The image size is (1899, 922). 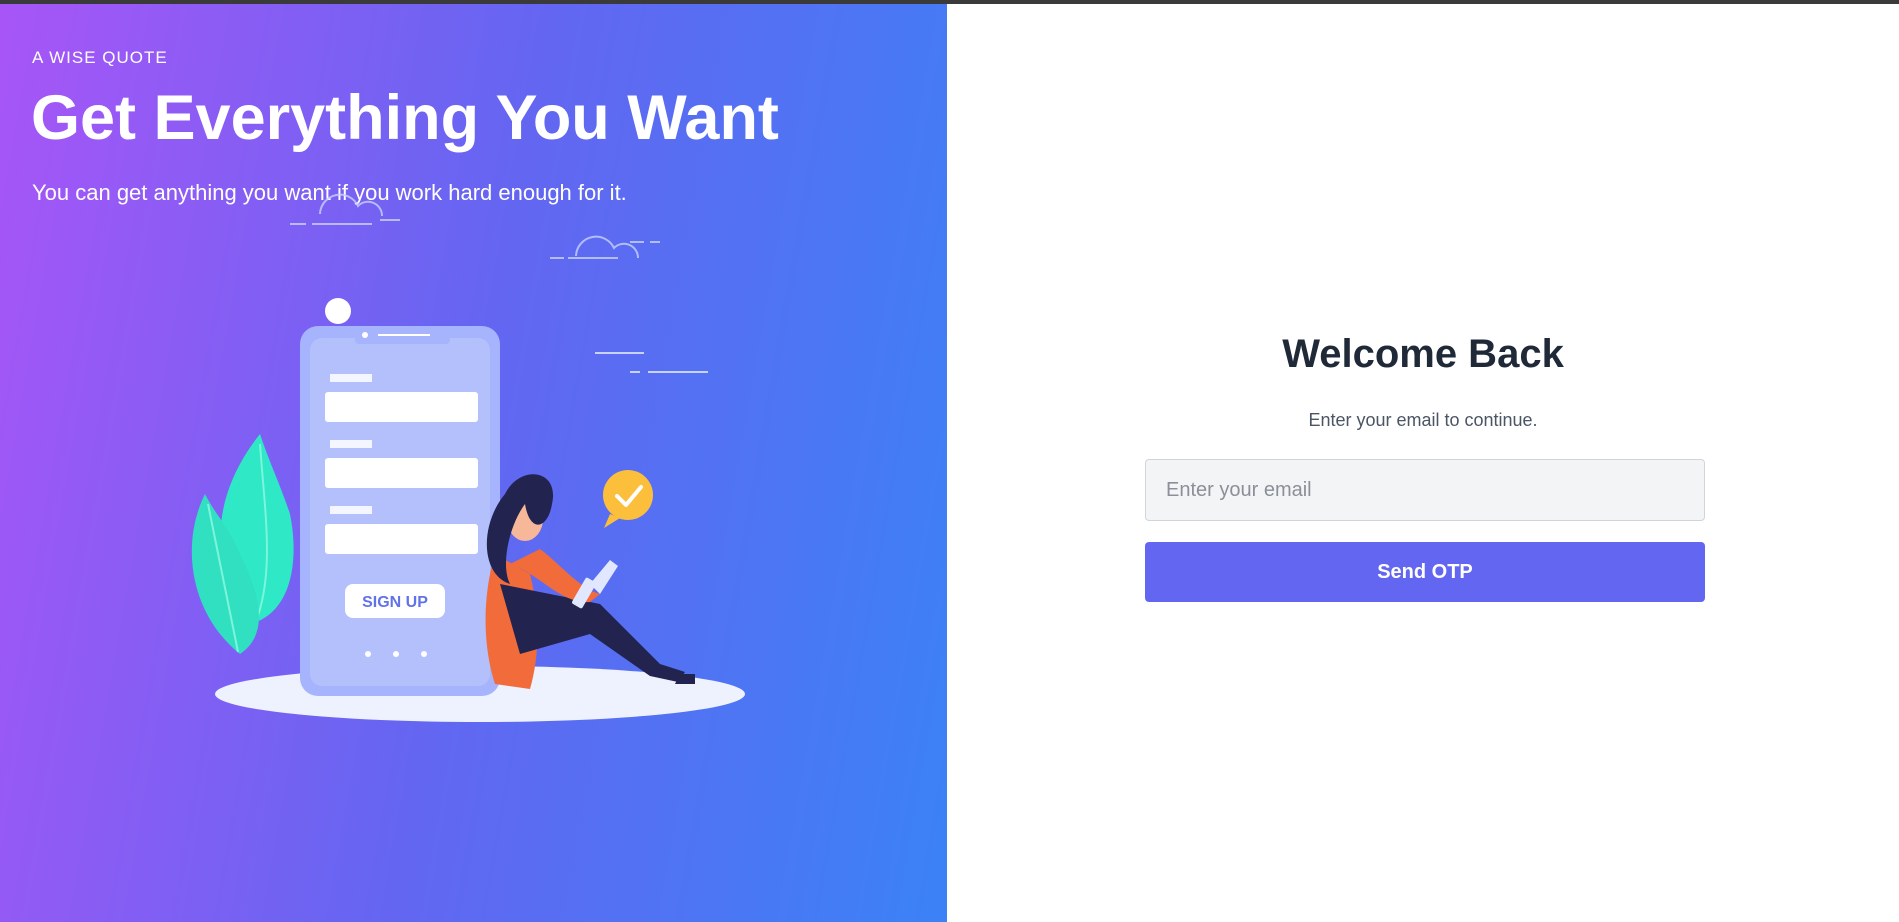 I want to click on hero-title: Get Everything You Want, so click(x=405, y=118).